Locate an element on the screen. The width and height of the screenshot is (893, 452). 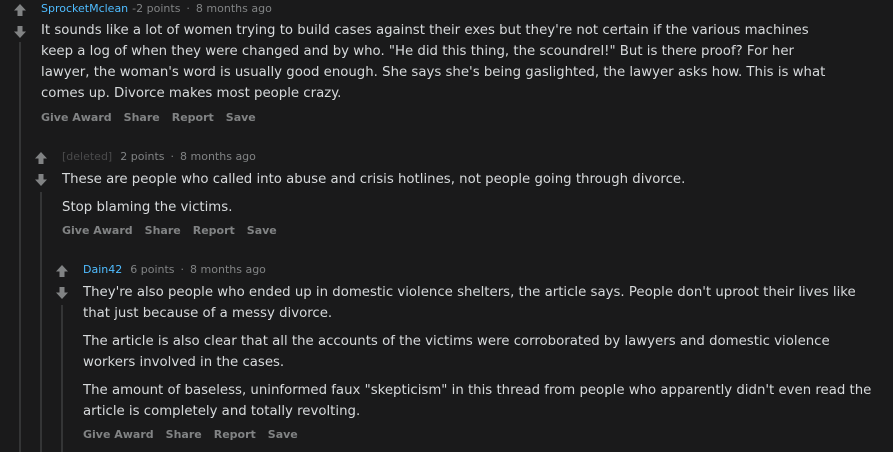
comment-meta: SprocketMclean -2 points · 8 months ago is located at coordinates (156, 9).